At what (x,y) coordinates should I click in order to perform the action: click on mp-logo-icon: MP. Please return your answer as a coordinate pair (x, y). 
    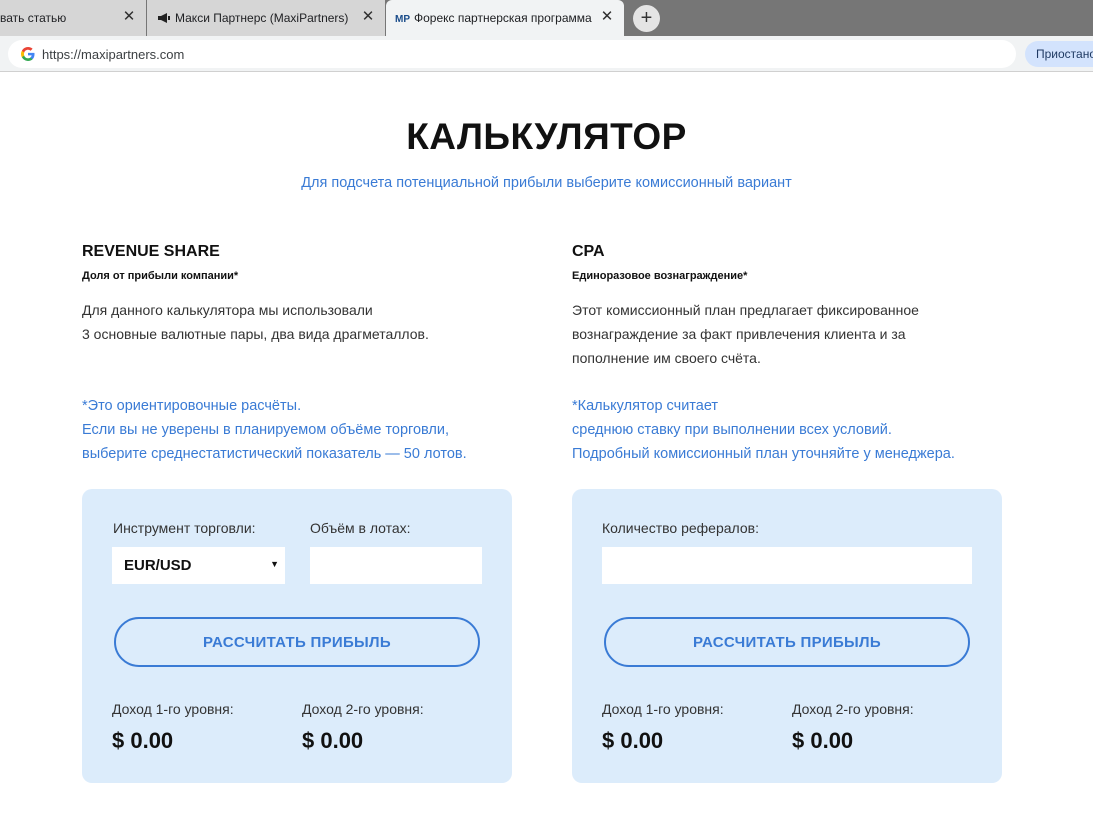
    Looking at the image, I should click on (402, 19).